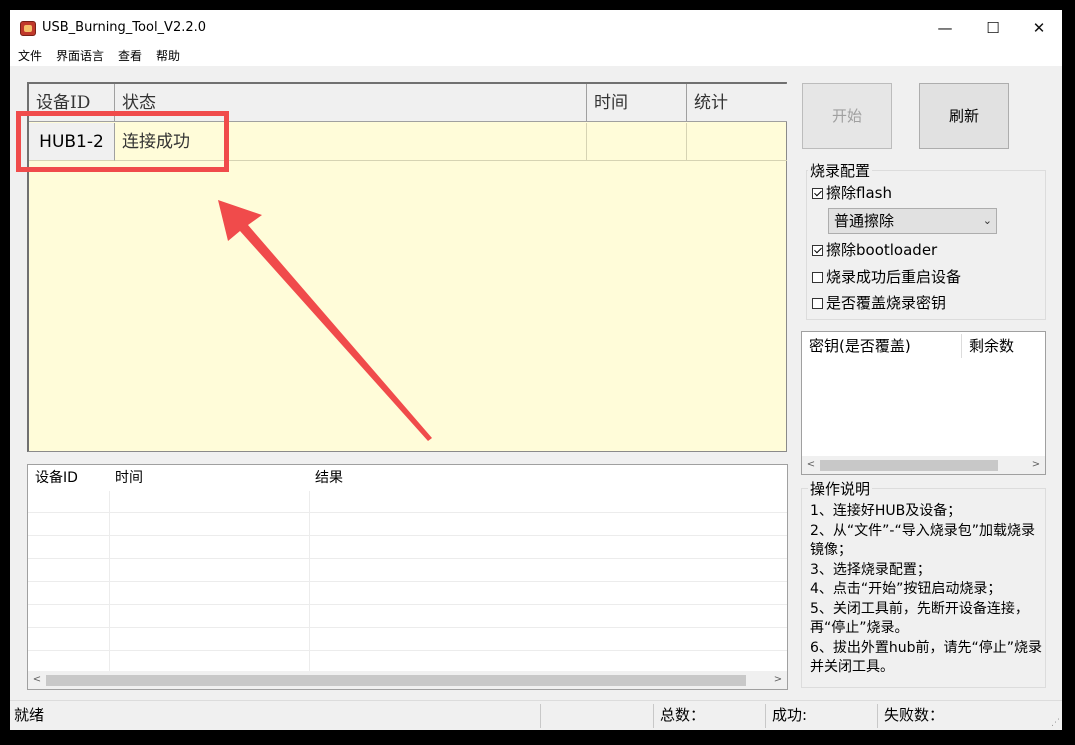  I want to click on start-button: 开始, so click(847, 116).